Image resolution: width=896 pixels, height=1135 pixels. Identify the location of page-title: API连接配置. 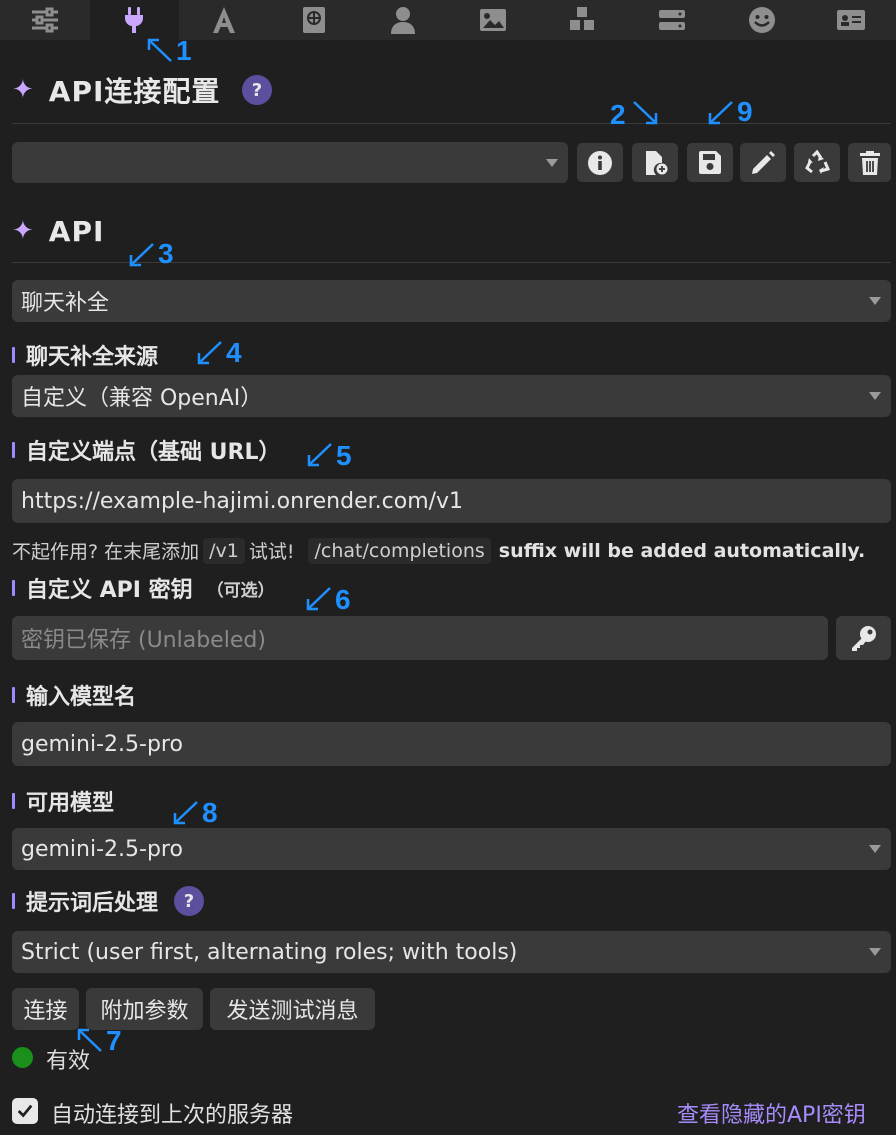
(134, 91).